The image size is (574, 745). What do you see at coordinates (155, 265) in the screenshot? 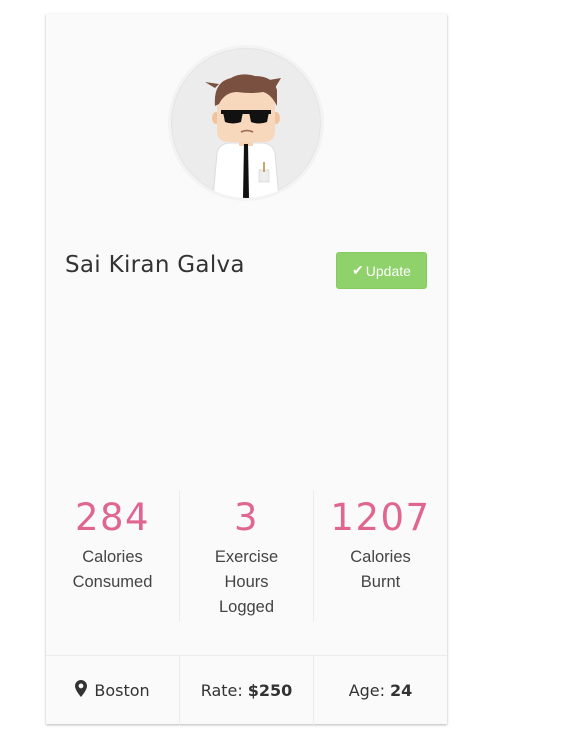
I see `profile-name: Sai Kiran Galva` at bounding box center [155, 265].